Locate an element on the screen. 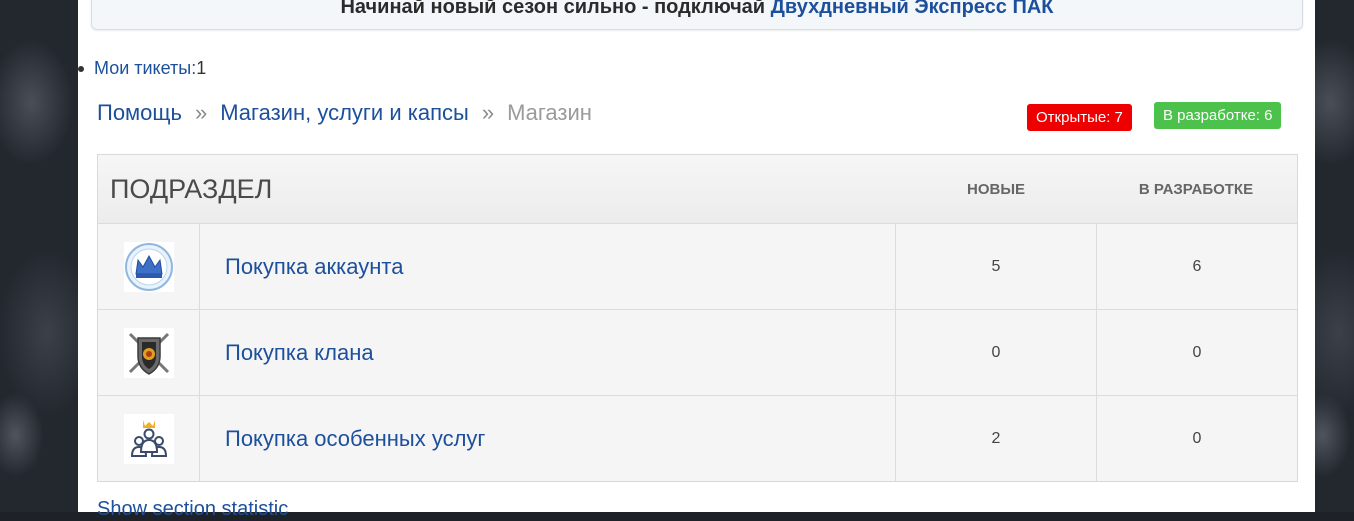 The image size is (1354, 521). my-tickets-link: Мои тикеты: is located at coordinates (145, 68).